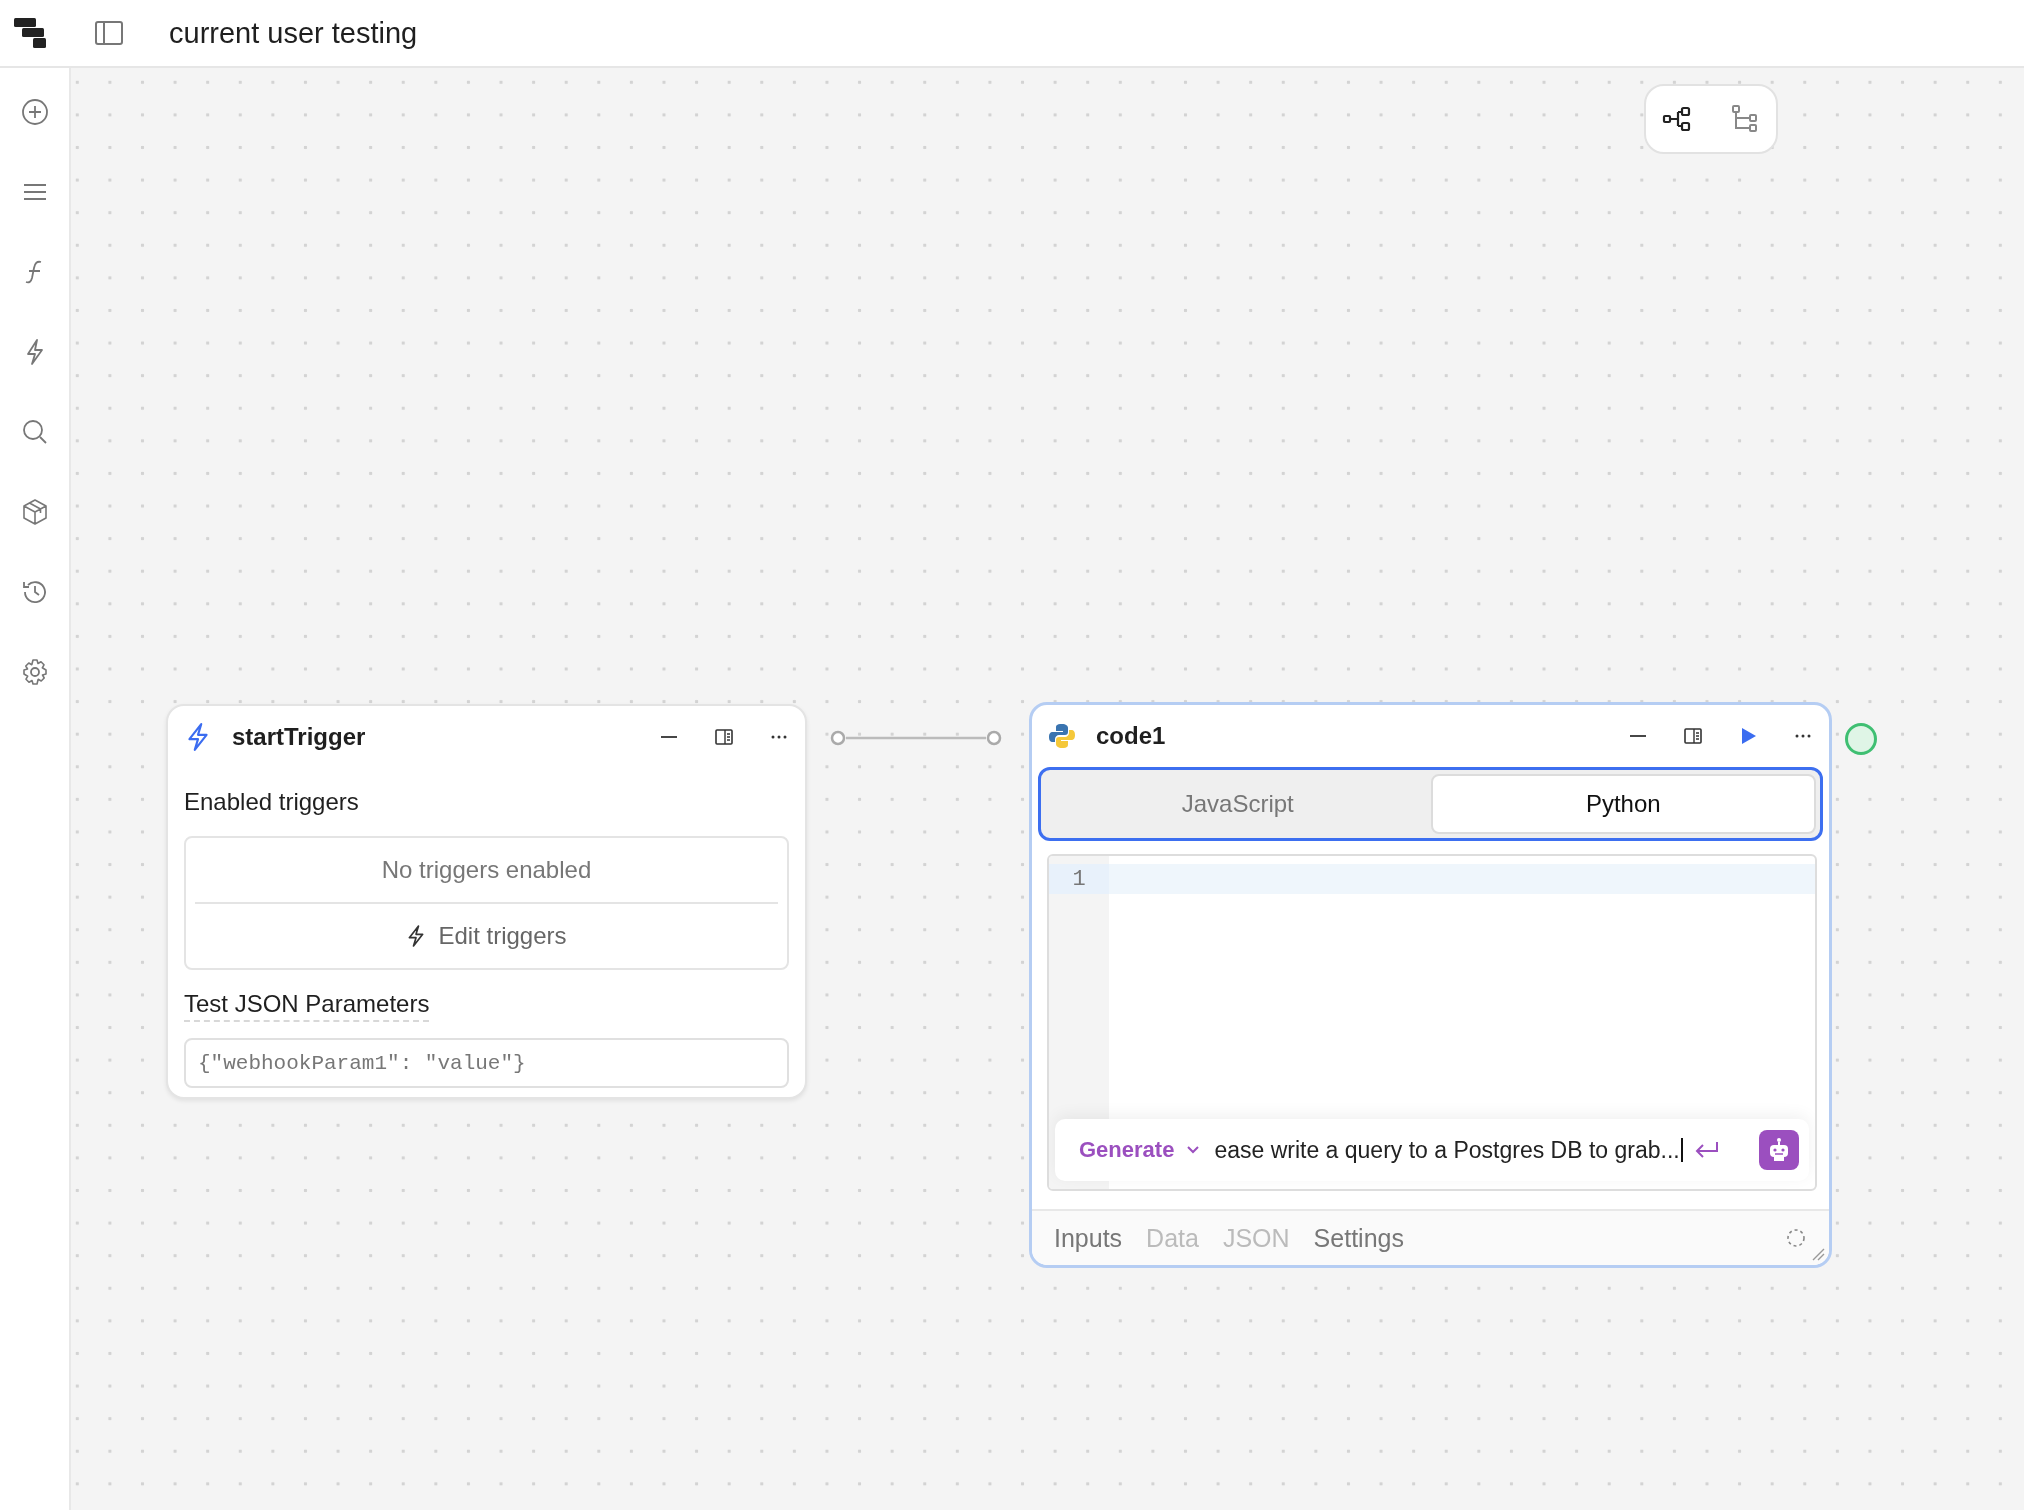 The image size is (2024, 1510). What do you see at coordinates (1062, 736) in the screenshot?
I see `python-icon` at bounding box center [1062, 736].